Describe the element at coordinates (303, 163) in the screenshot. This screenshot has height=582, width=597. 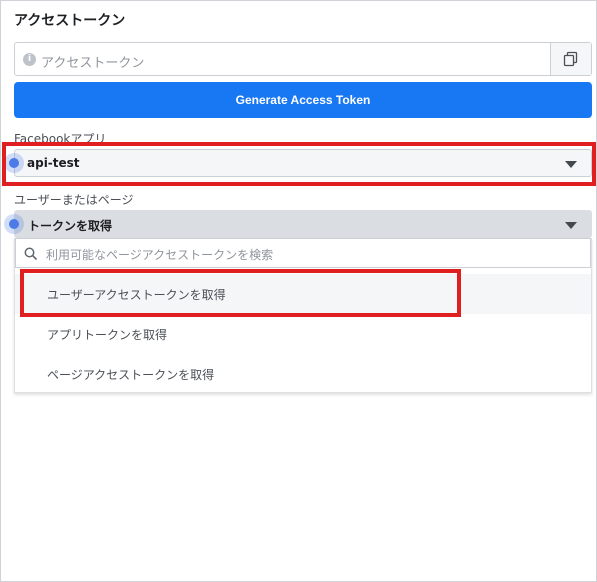
I see `facebook-app-select: api-test` at that location.